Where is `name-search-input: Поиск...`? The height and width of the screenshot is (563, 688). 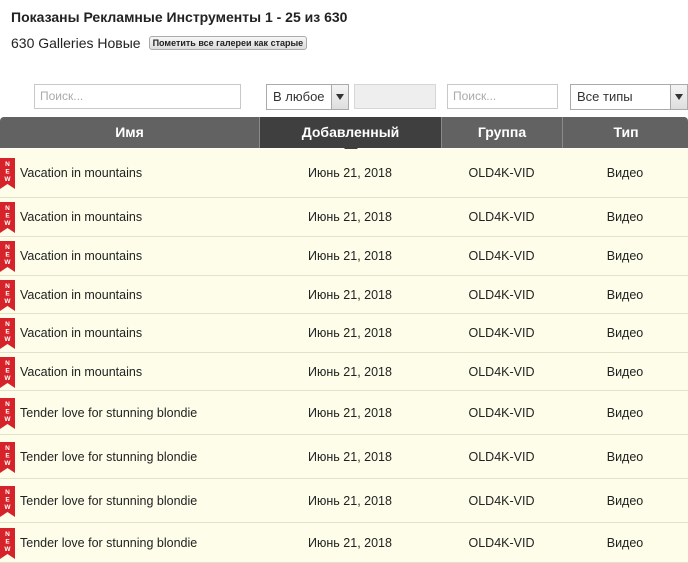
name-search-input: Поиск... is located at coordinates (137, 96).